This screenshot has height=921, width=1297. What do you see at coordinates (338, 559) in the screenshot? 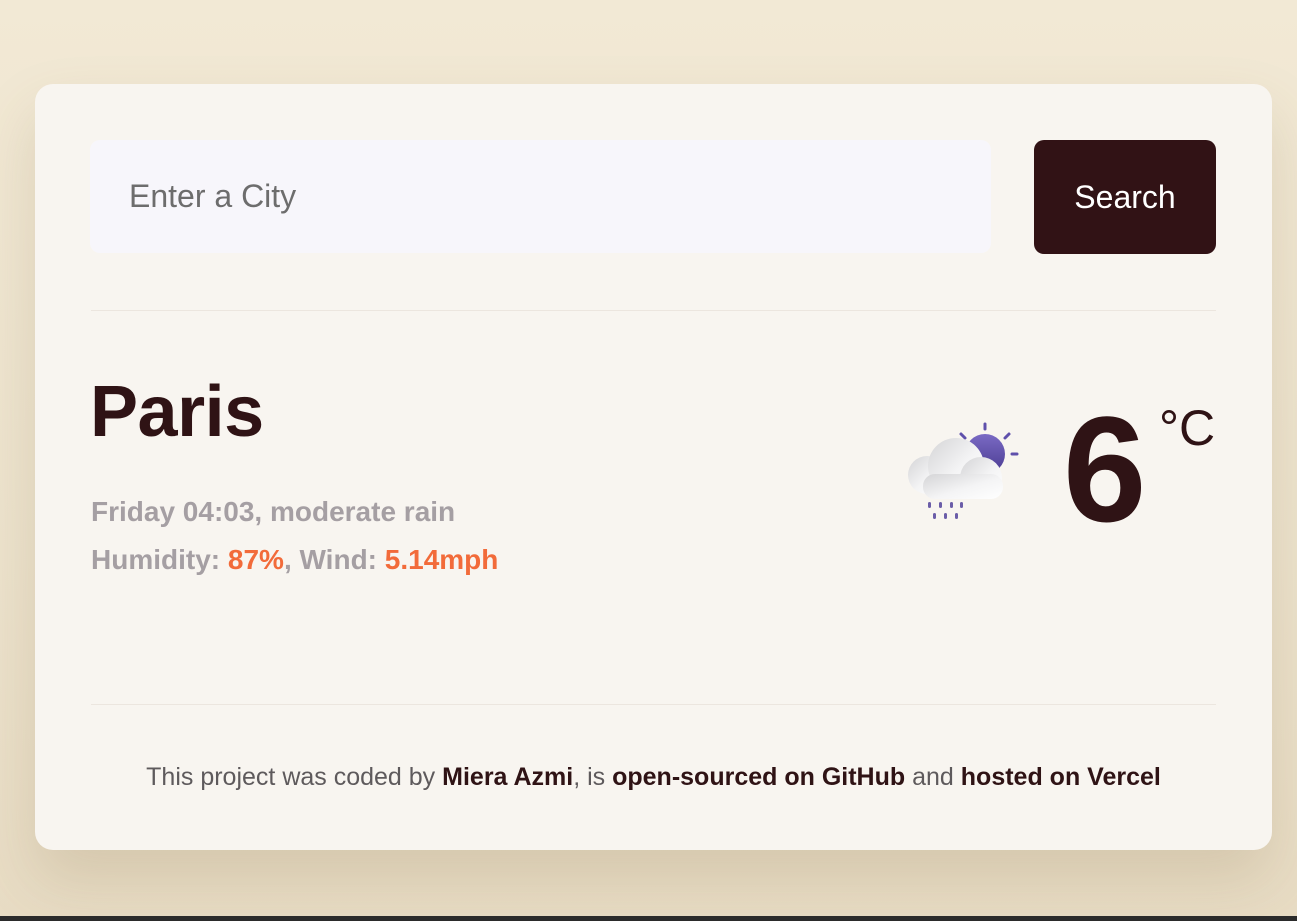
I see `wind-label: Wind:` at bounding box center [338, 559].